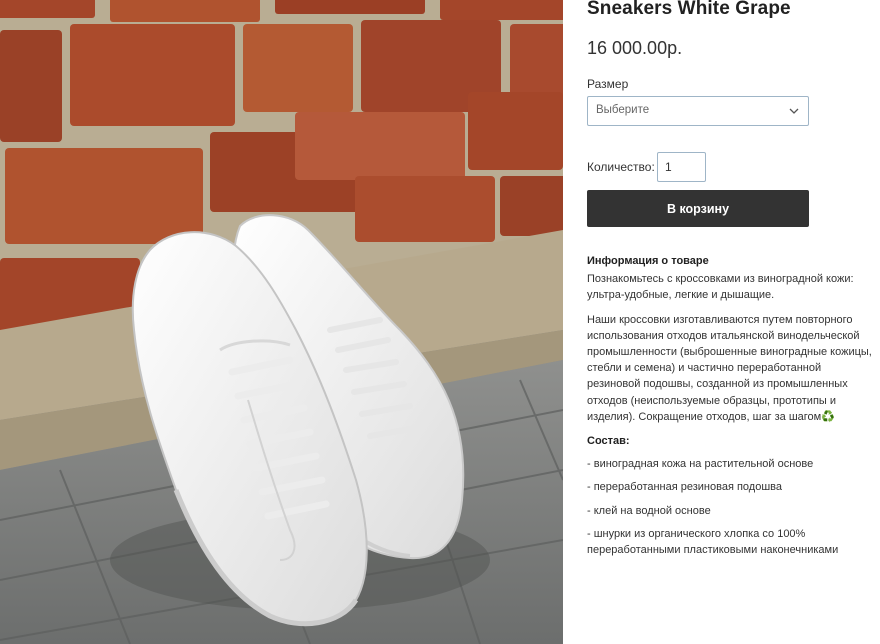 The height and width of the screenshot is (644, 880). What do you see at coordinates (649, 510) in the screenshot?
I see `composition-item: - клей на водной основе` at bounding box center [649, 510].